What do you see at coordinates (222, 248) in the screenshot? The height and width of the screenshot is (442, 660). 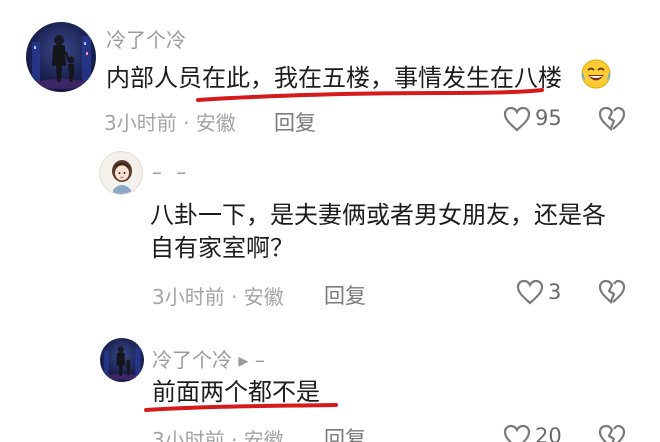 I see `comment-text-line-2: 自有家室啊？` at bounding box center [222, 248].